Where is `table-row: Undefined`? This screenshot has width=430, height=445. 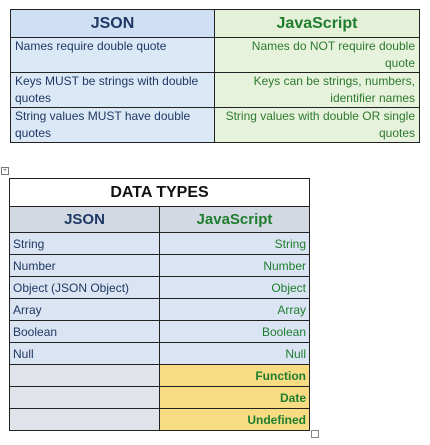 table-row: Undefined is located at coordinates (159, 419).